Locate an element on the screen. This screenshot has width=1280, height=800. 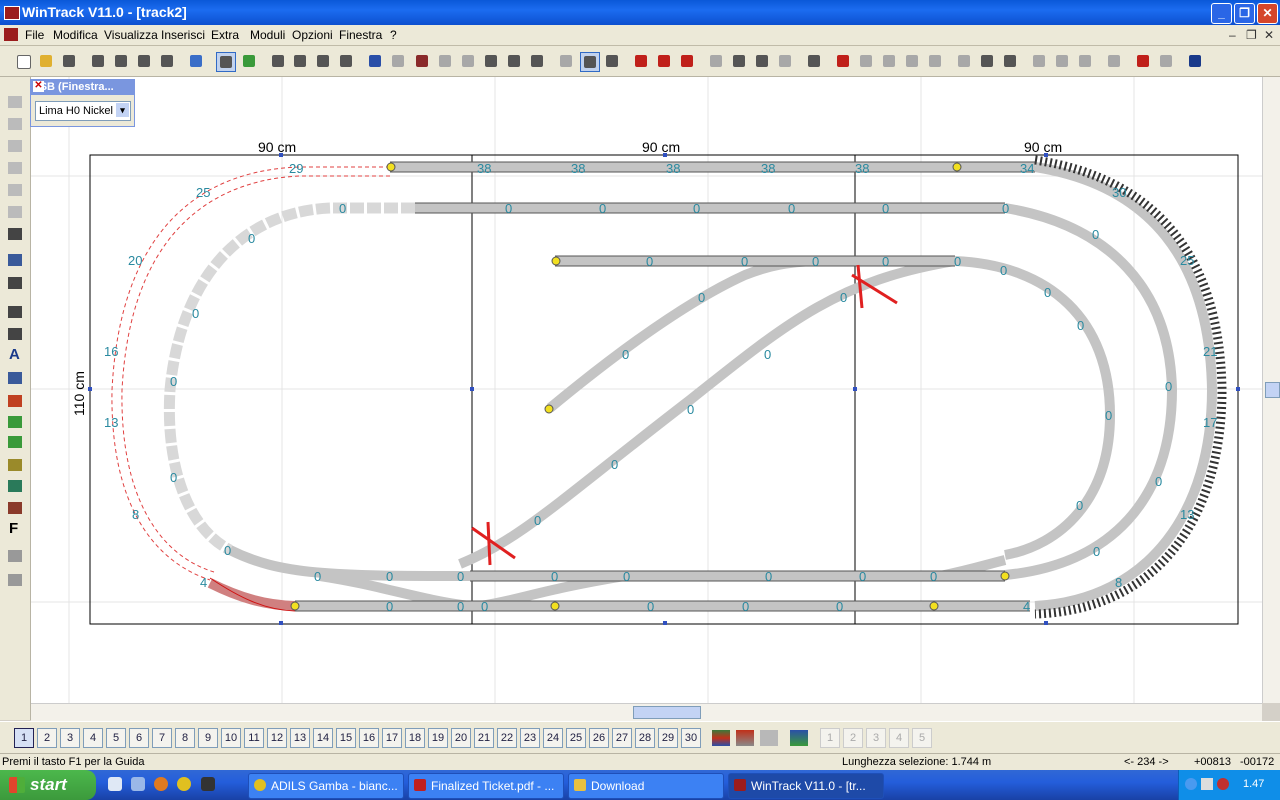
layer-button-12: 12 is located at coordinates (277, 738).